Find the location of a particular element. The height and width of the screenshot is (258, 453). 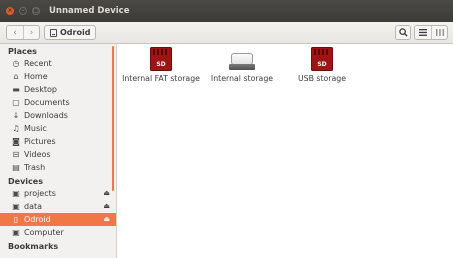

places-header: Places is located at coordinates (22, 51).